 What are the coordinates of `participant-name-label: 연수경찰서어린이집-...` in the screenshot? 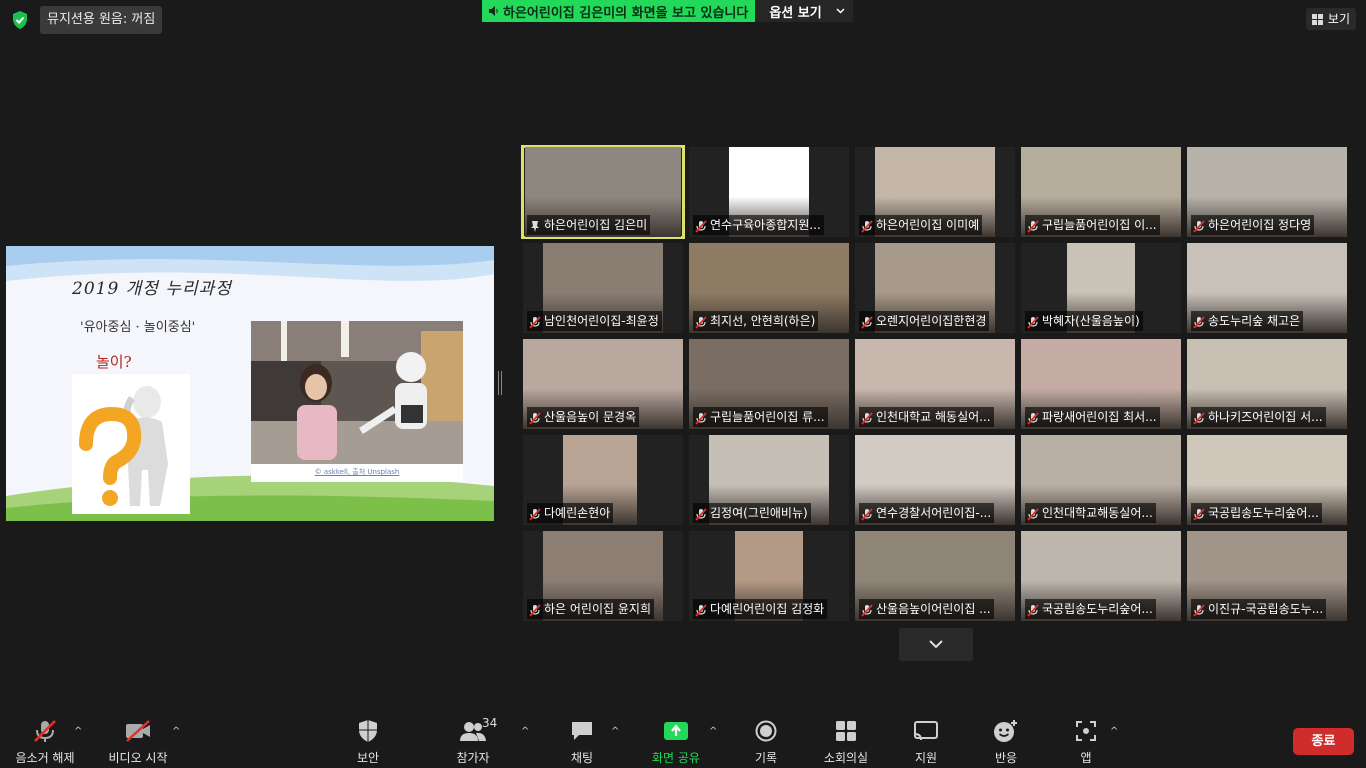 It's located at (927, 513).